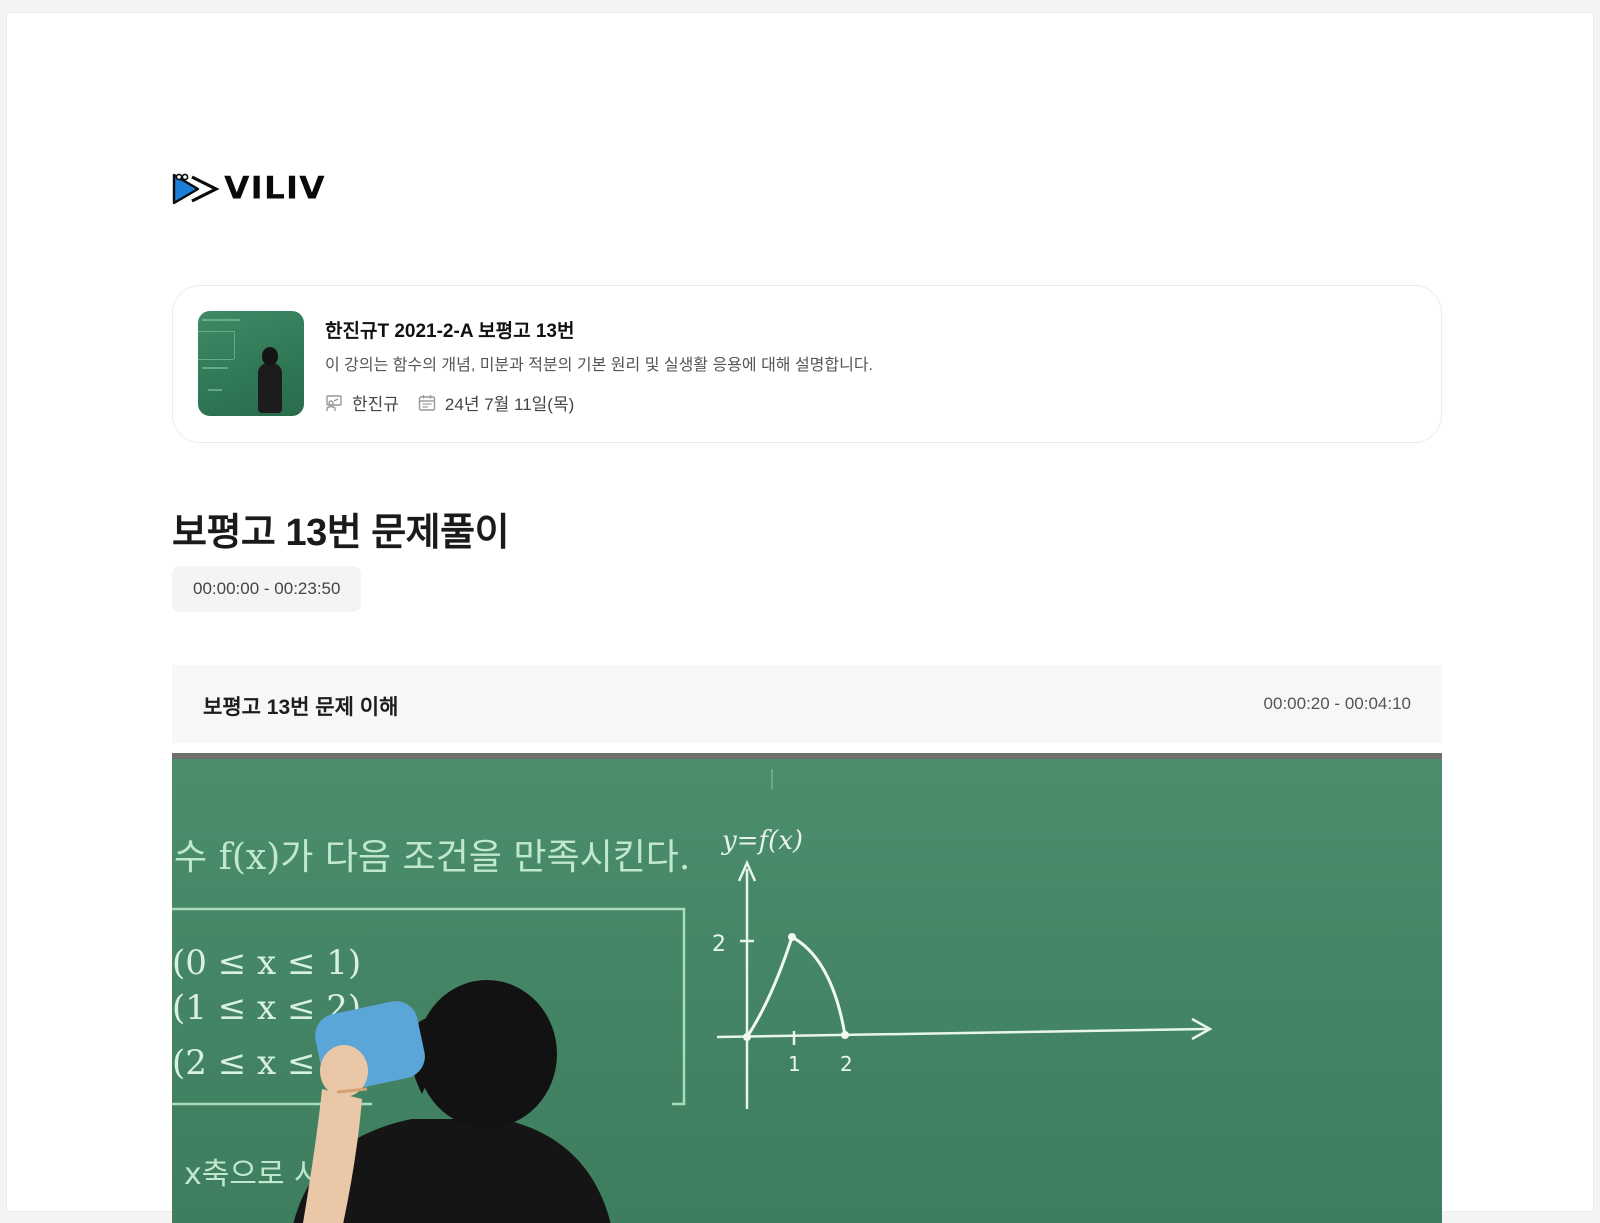 The width and height of the screenshot is (1600, 1223). What do you see at coordinates (807, 704) in the screenshot?
I see `chapter-header: 보평고 13번 문제 이해 00:00:20 - 00:04:10` at bounding box center [807, 704].